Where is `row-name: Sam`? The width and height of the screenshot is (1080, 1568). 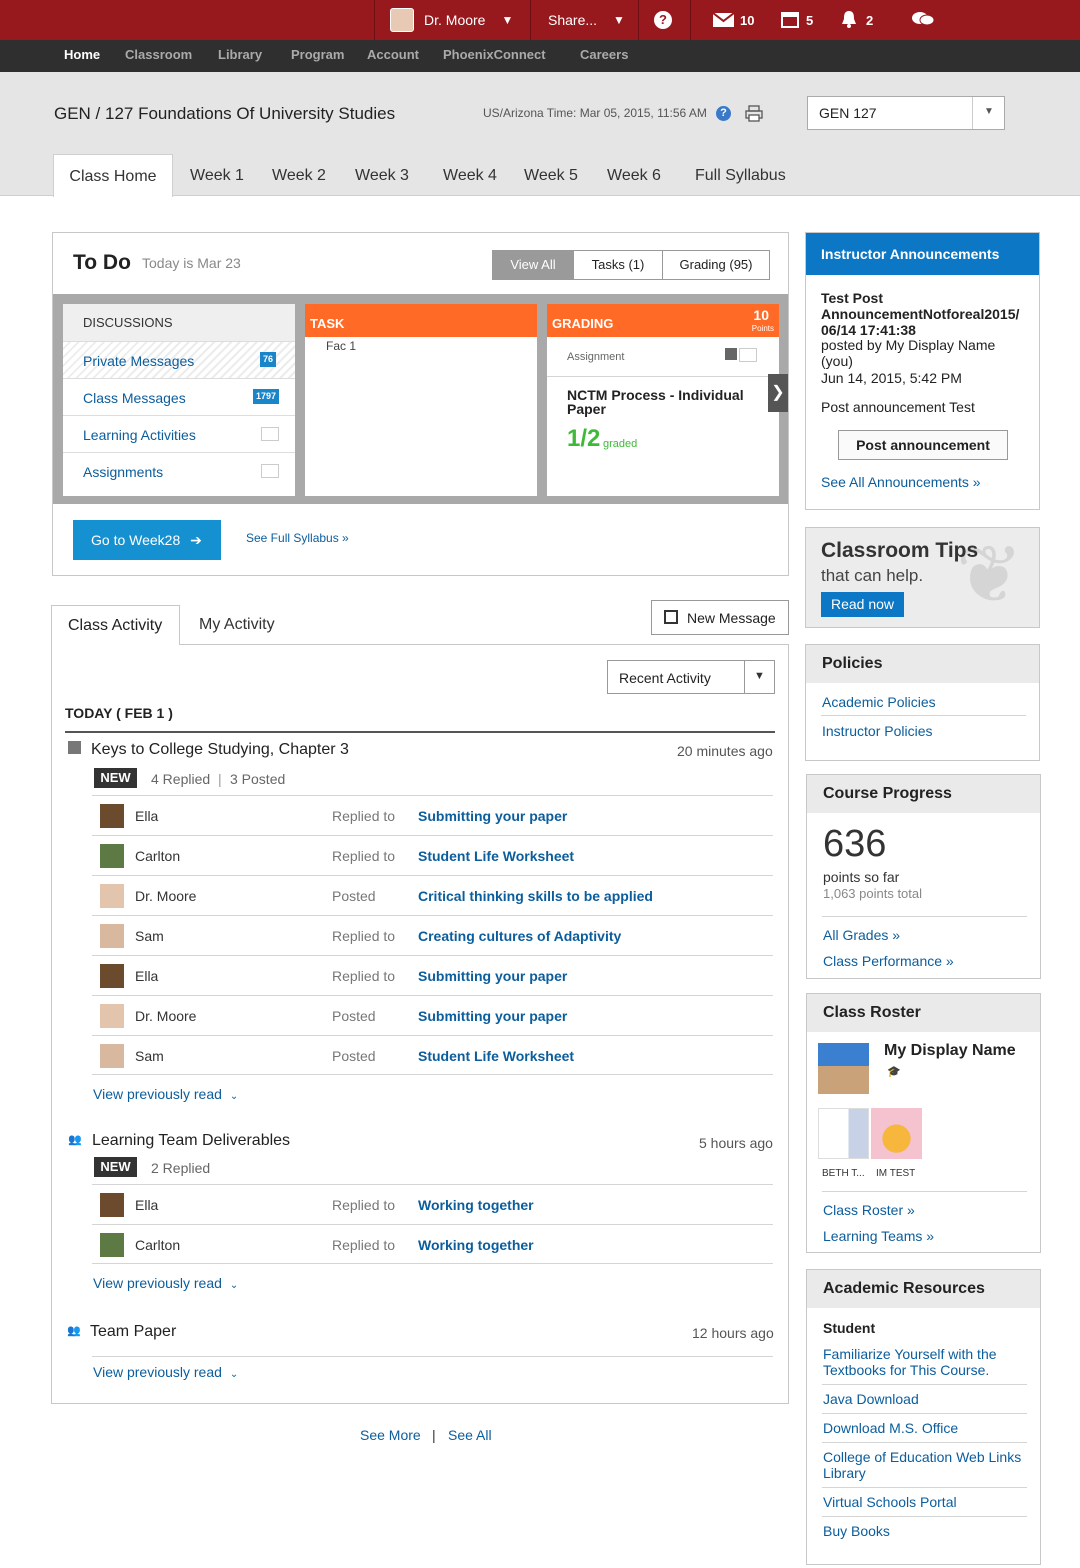
row-name: Sam is located at coordinates (149, 936).